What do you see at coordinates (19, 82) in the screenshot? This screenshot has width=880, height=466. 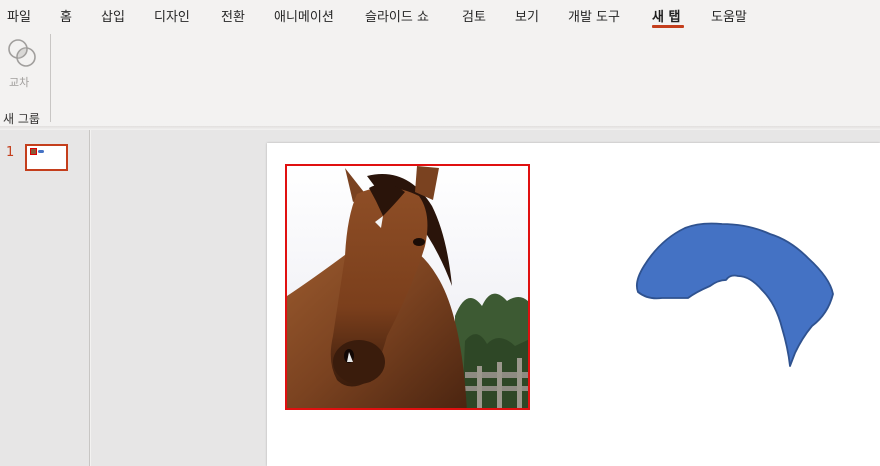 I see `intersect-label: 교차` at bounding box center [19, 82].